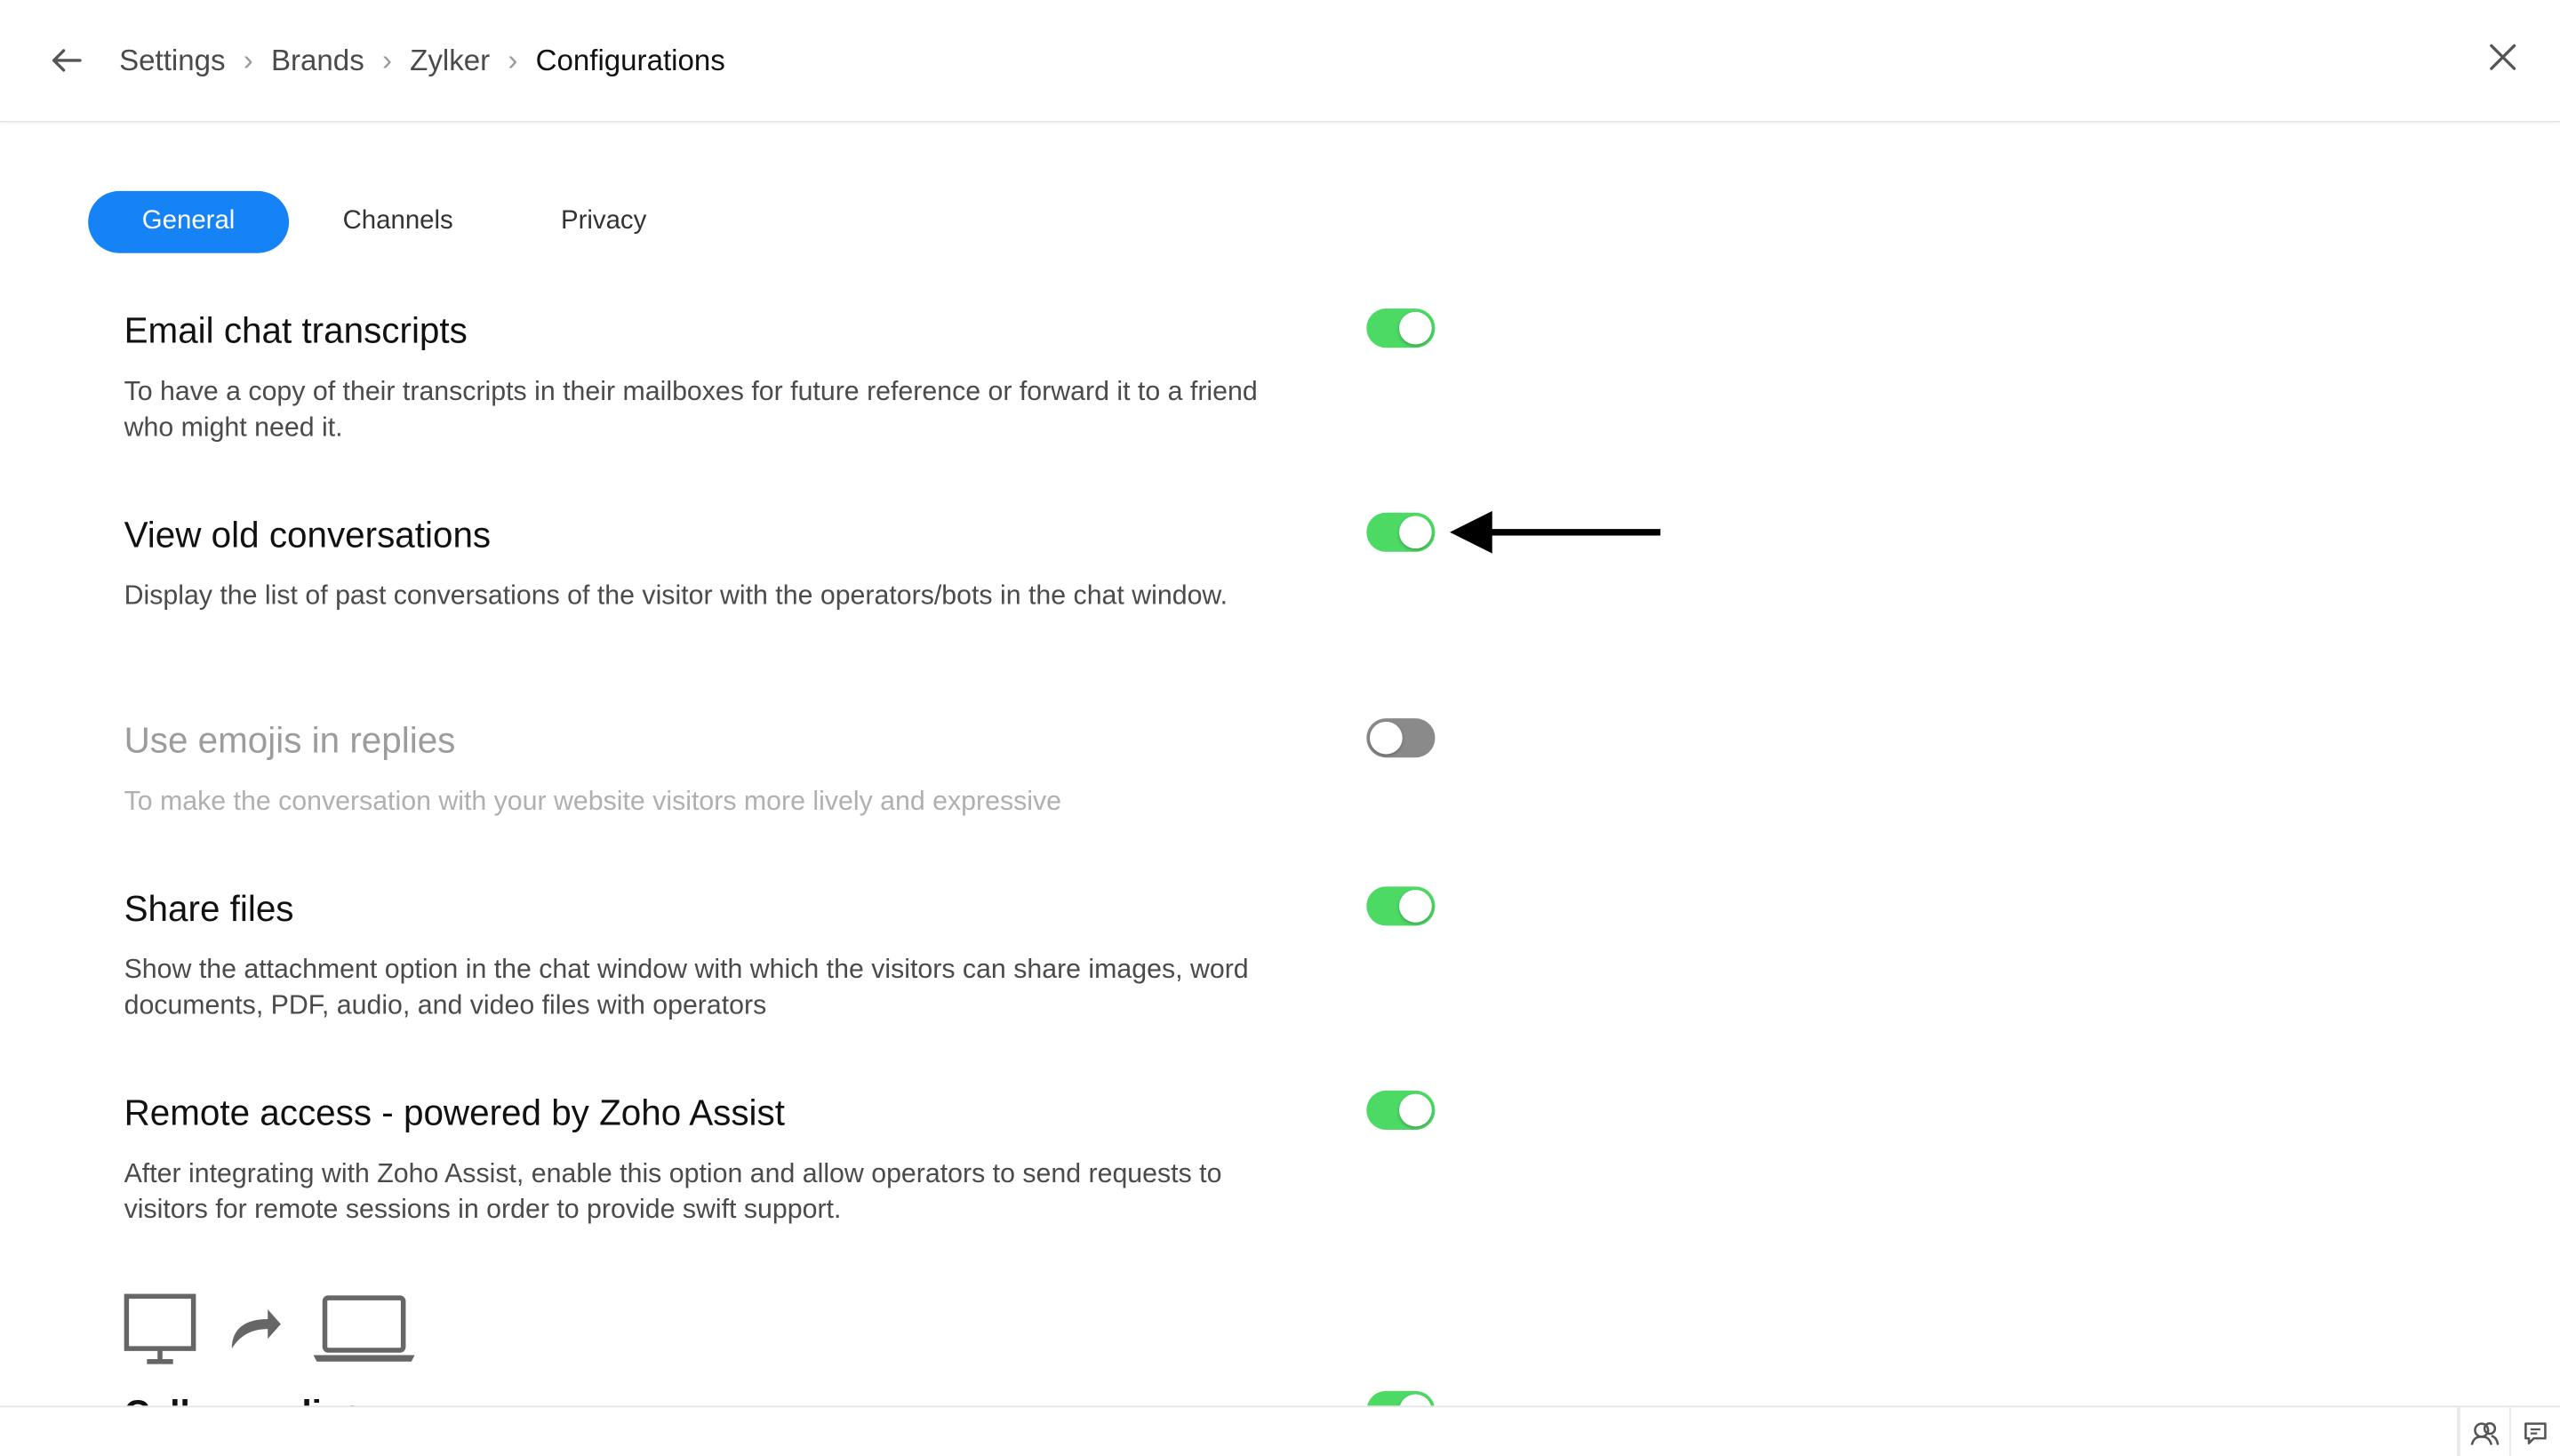 The height and width of the screenshot is (1456, 2560). Describe the element at coordinates (364, 1328) in the screenshot. I see `laptop-icon` at that location.